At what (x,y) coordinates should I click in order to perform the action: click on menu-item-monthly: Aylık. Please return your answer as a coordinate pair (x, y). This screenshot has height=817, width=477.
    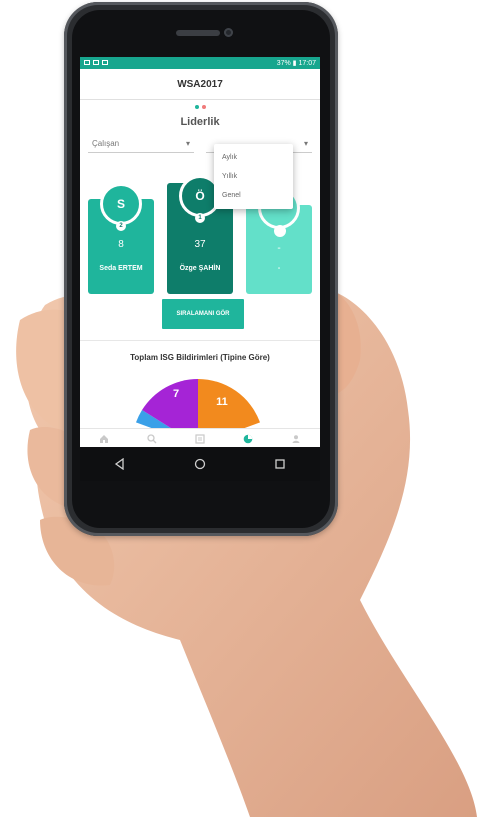
    Looking at the image, I should click on (253, 157).